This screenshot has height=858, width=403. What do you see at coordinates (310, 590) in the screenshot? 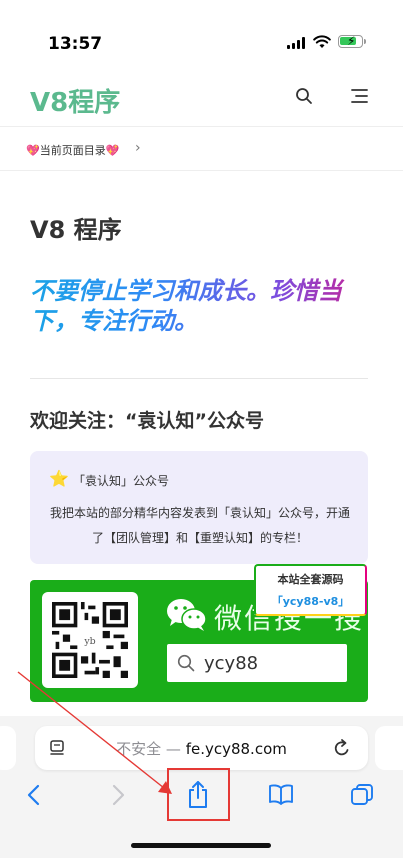
I see `source-code-badge: 本站全套源码 「ycy88-v8」` at bounding box center [310, 590].